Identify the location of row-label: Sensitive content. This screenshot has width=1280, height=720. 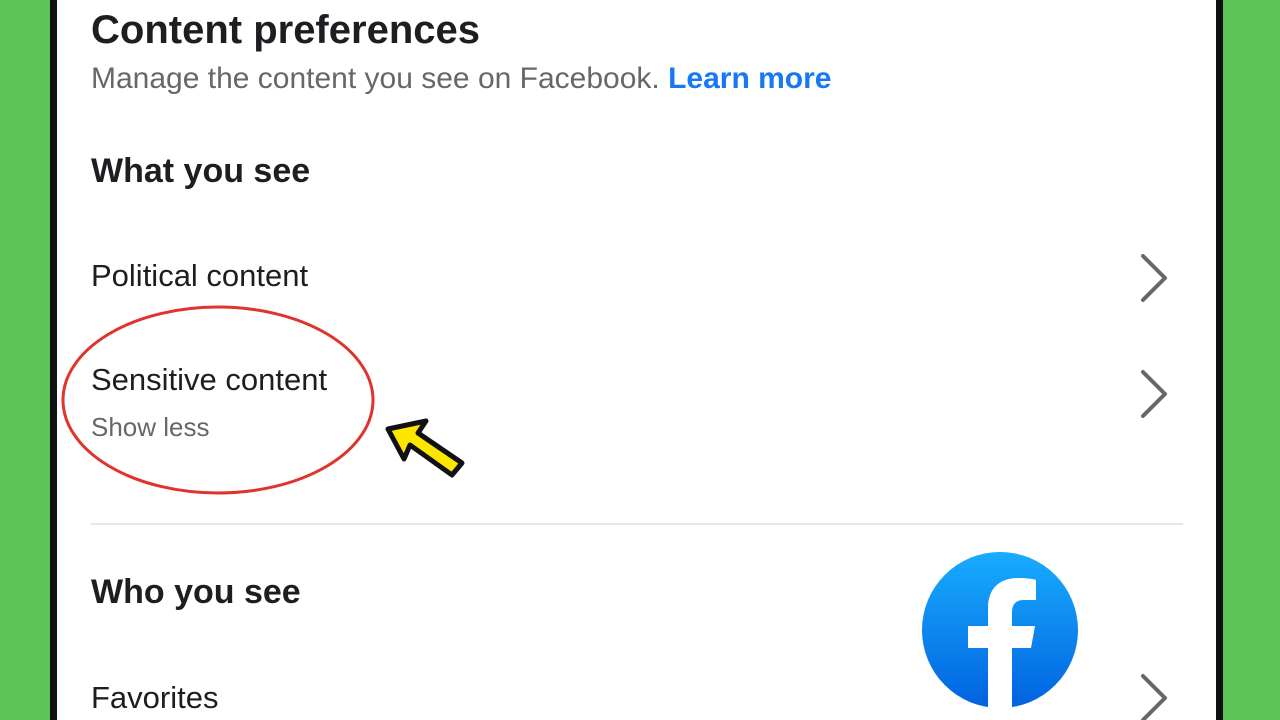
(209, 379).